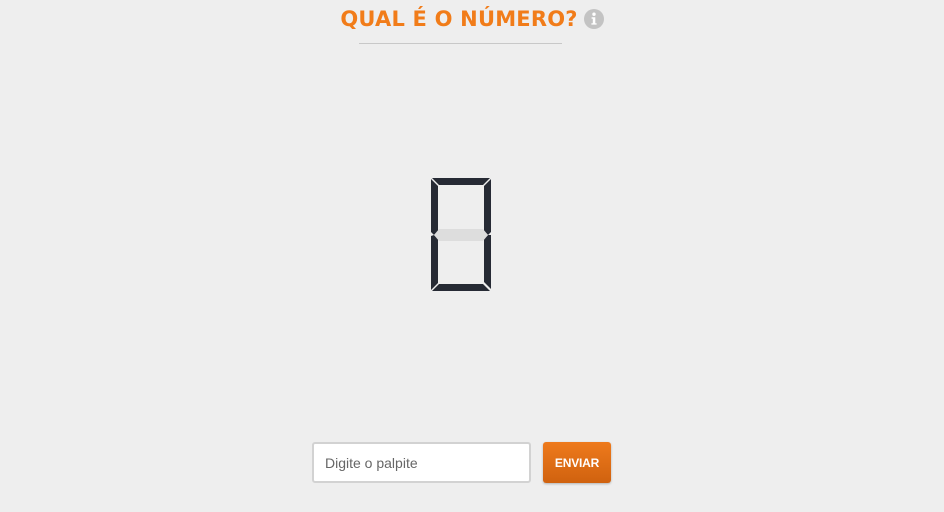 This screenshot has width=944, height=512. I want to click on header: QUAL É O NÚMERO?, so click(472, 19).